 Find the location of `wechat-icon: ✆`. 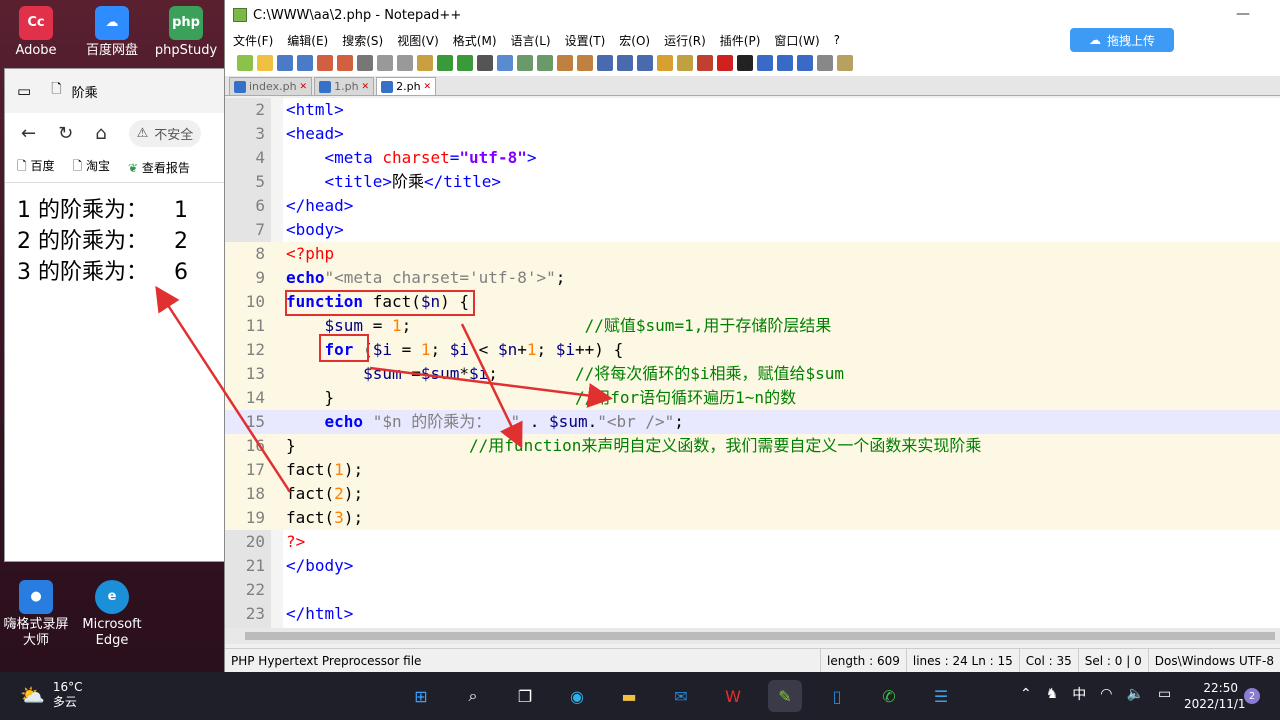

wechat-icon: ✆ is located at coordinates (889, 696).